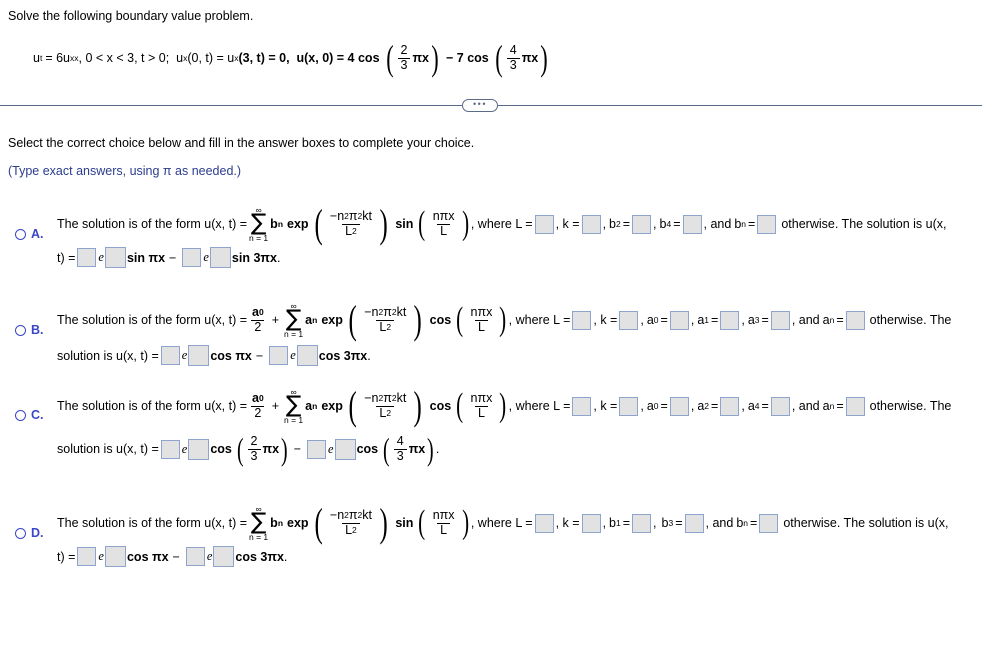 Image resolution: width=982 pixels, height=655 pixels. I want to click on fraction-denominator: L2, so click(351, 530).